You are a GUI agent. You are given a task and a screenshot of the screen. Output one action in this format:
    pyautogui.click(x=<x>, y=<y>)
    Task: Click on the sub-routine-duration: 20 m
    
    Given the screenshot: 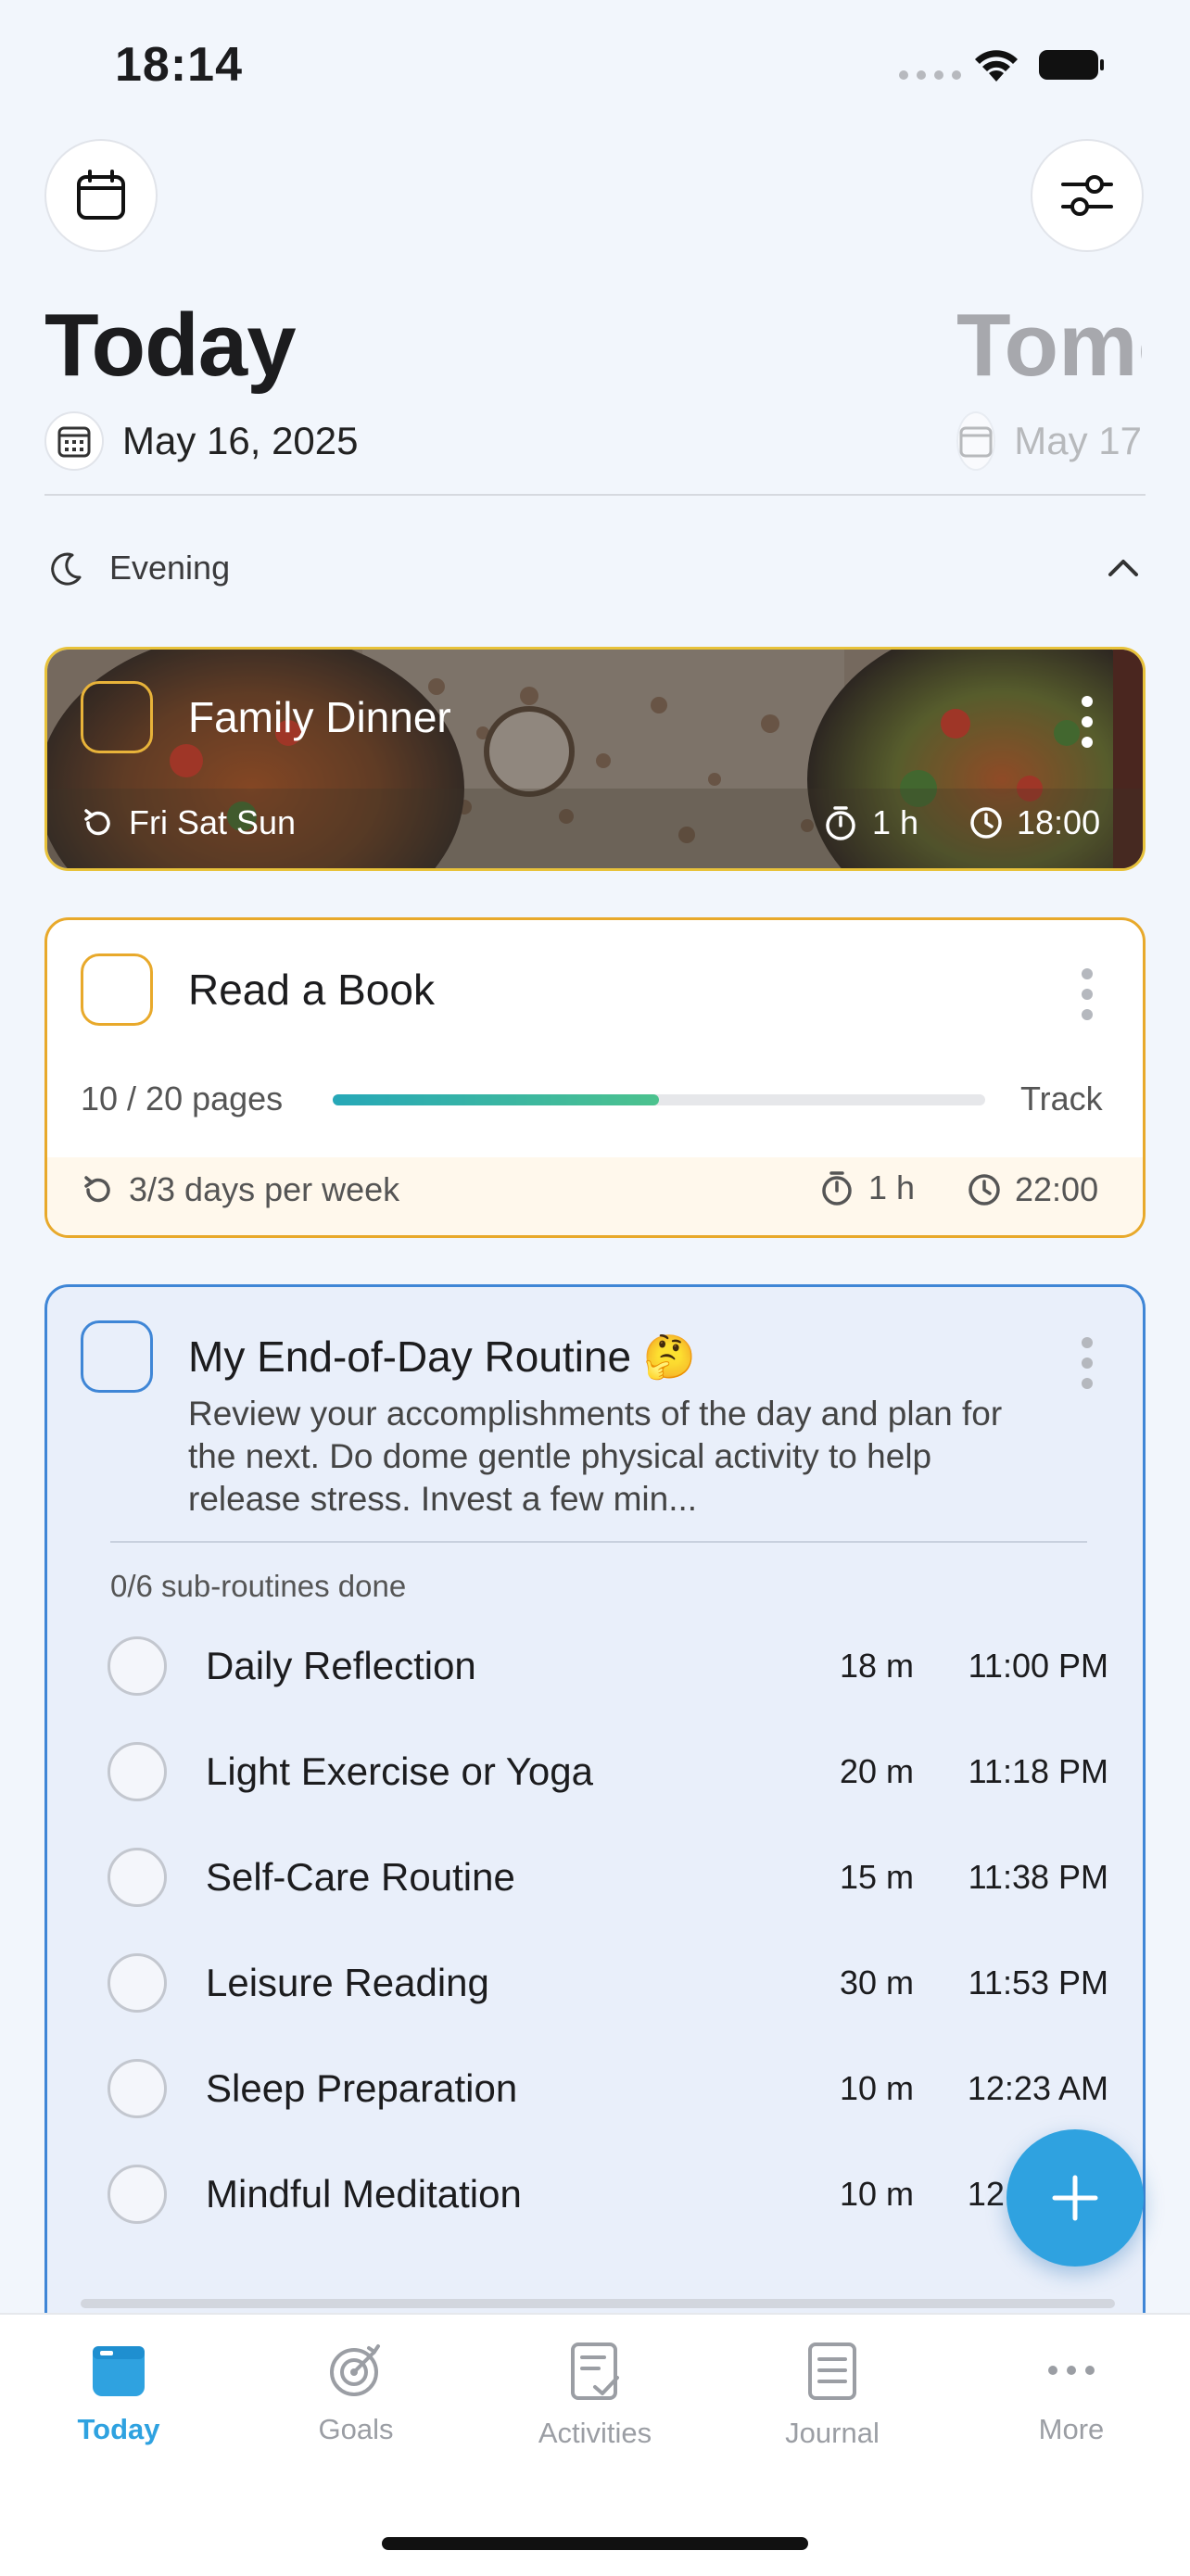 What is the action you would take?
    pyautogui.click(x=876, y=1771)
    